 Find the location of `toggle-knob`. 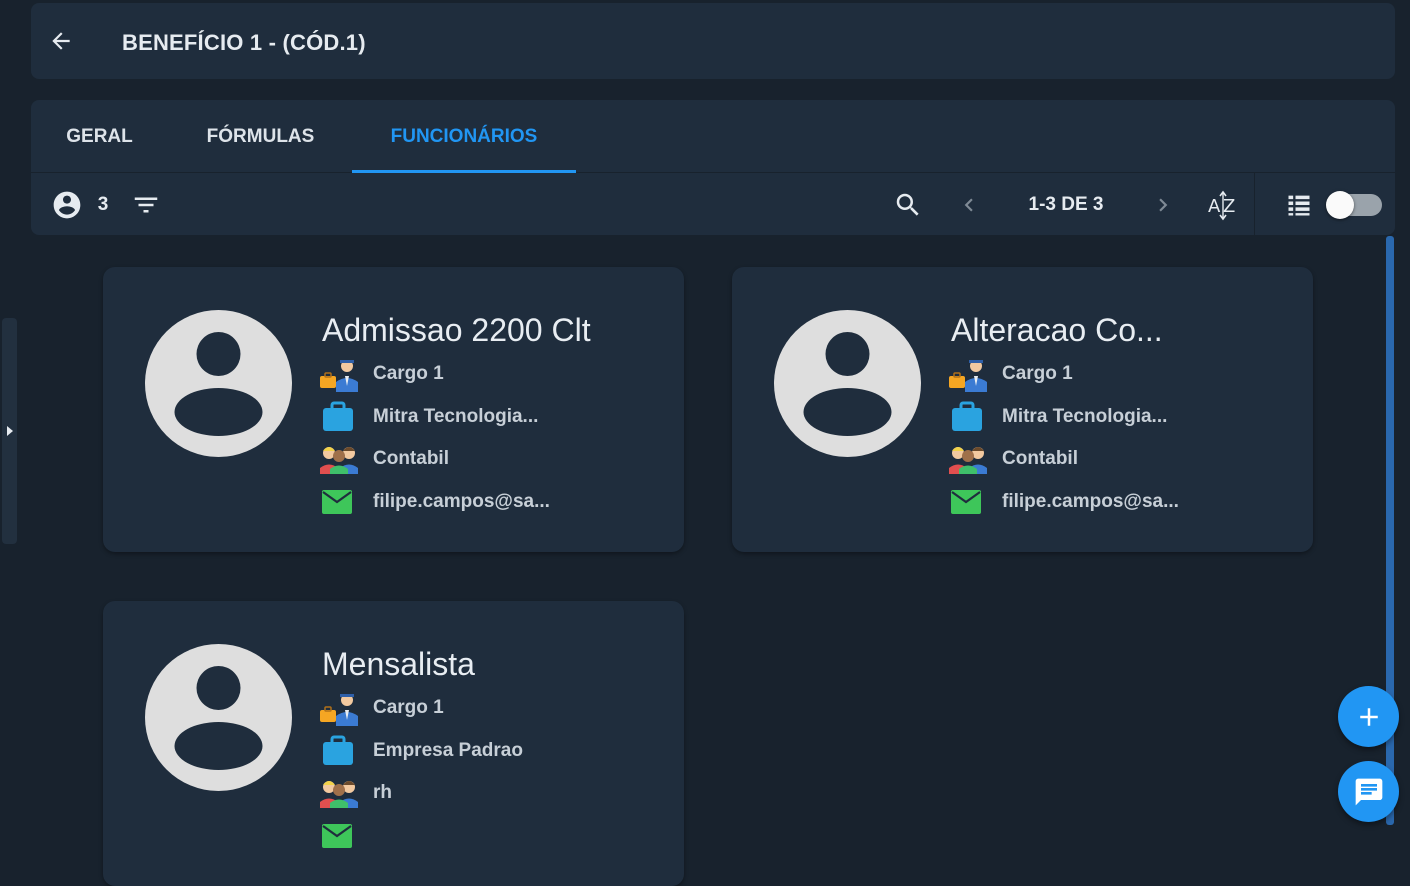

toggle-knob is located at coordinates (1340, 205).